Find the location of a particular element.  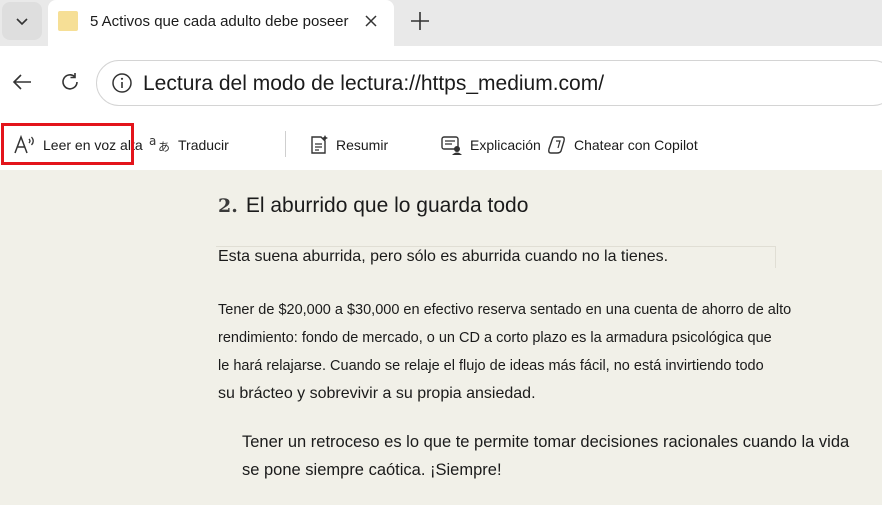

chevron-down-icon is located at coordinates (22, 22).